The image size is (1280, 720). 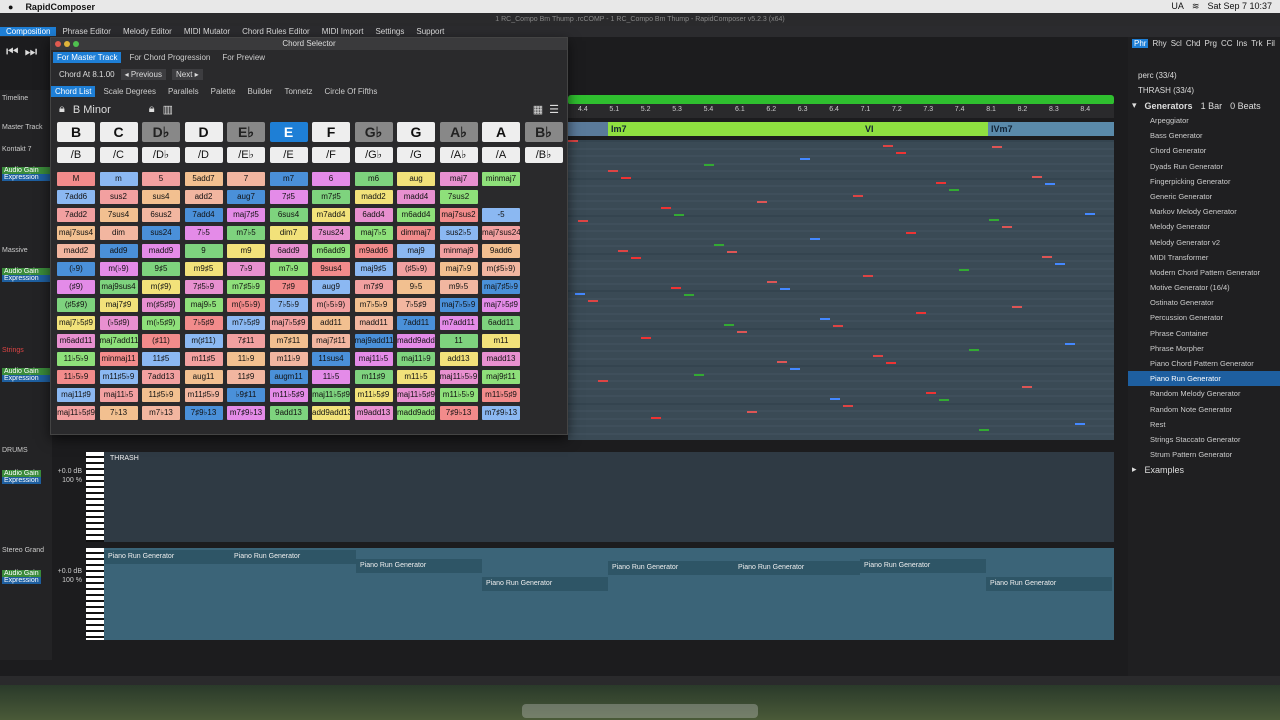 I want to click on chord-subtab: Tonnetz, so click(x=298, y=91).